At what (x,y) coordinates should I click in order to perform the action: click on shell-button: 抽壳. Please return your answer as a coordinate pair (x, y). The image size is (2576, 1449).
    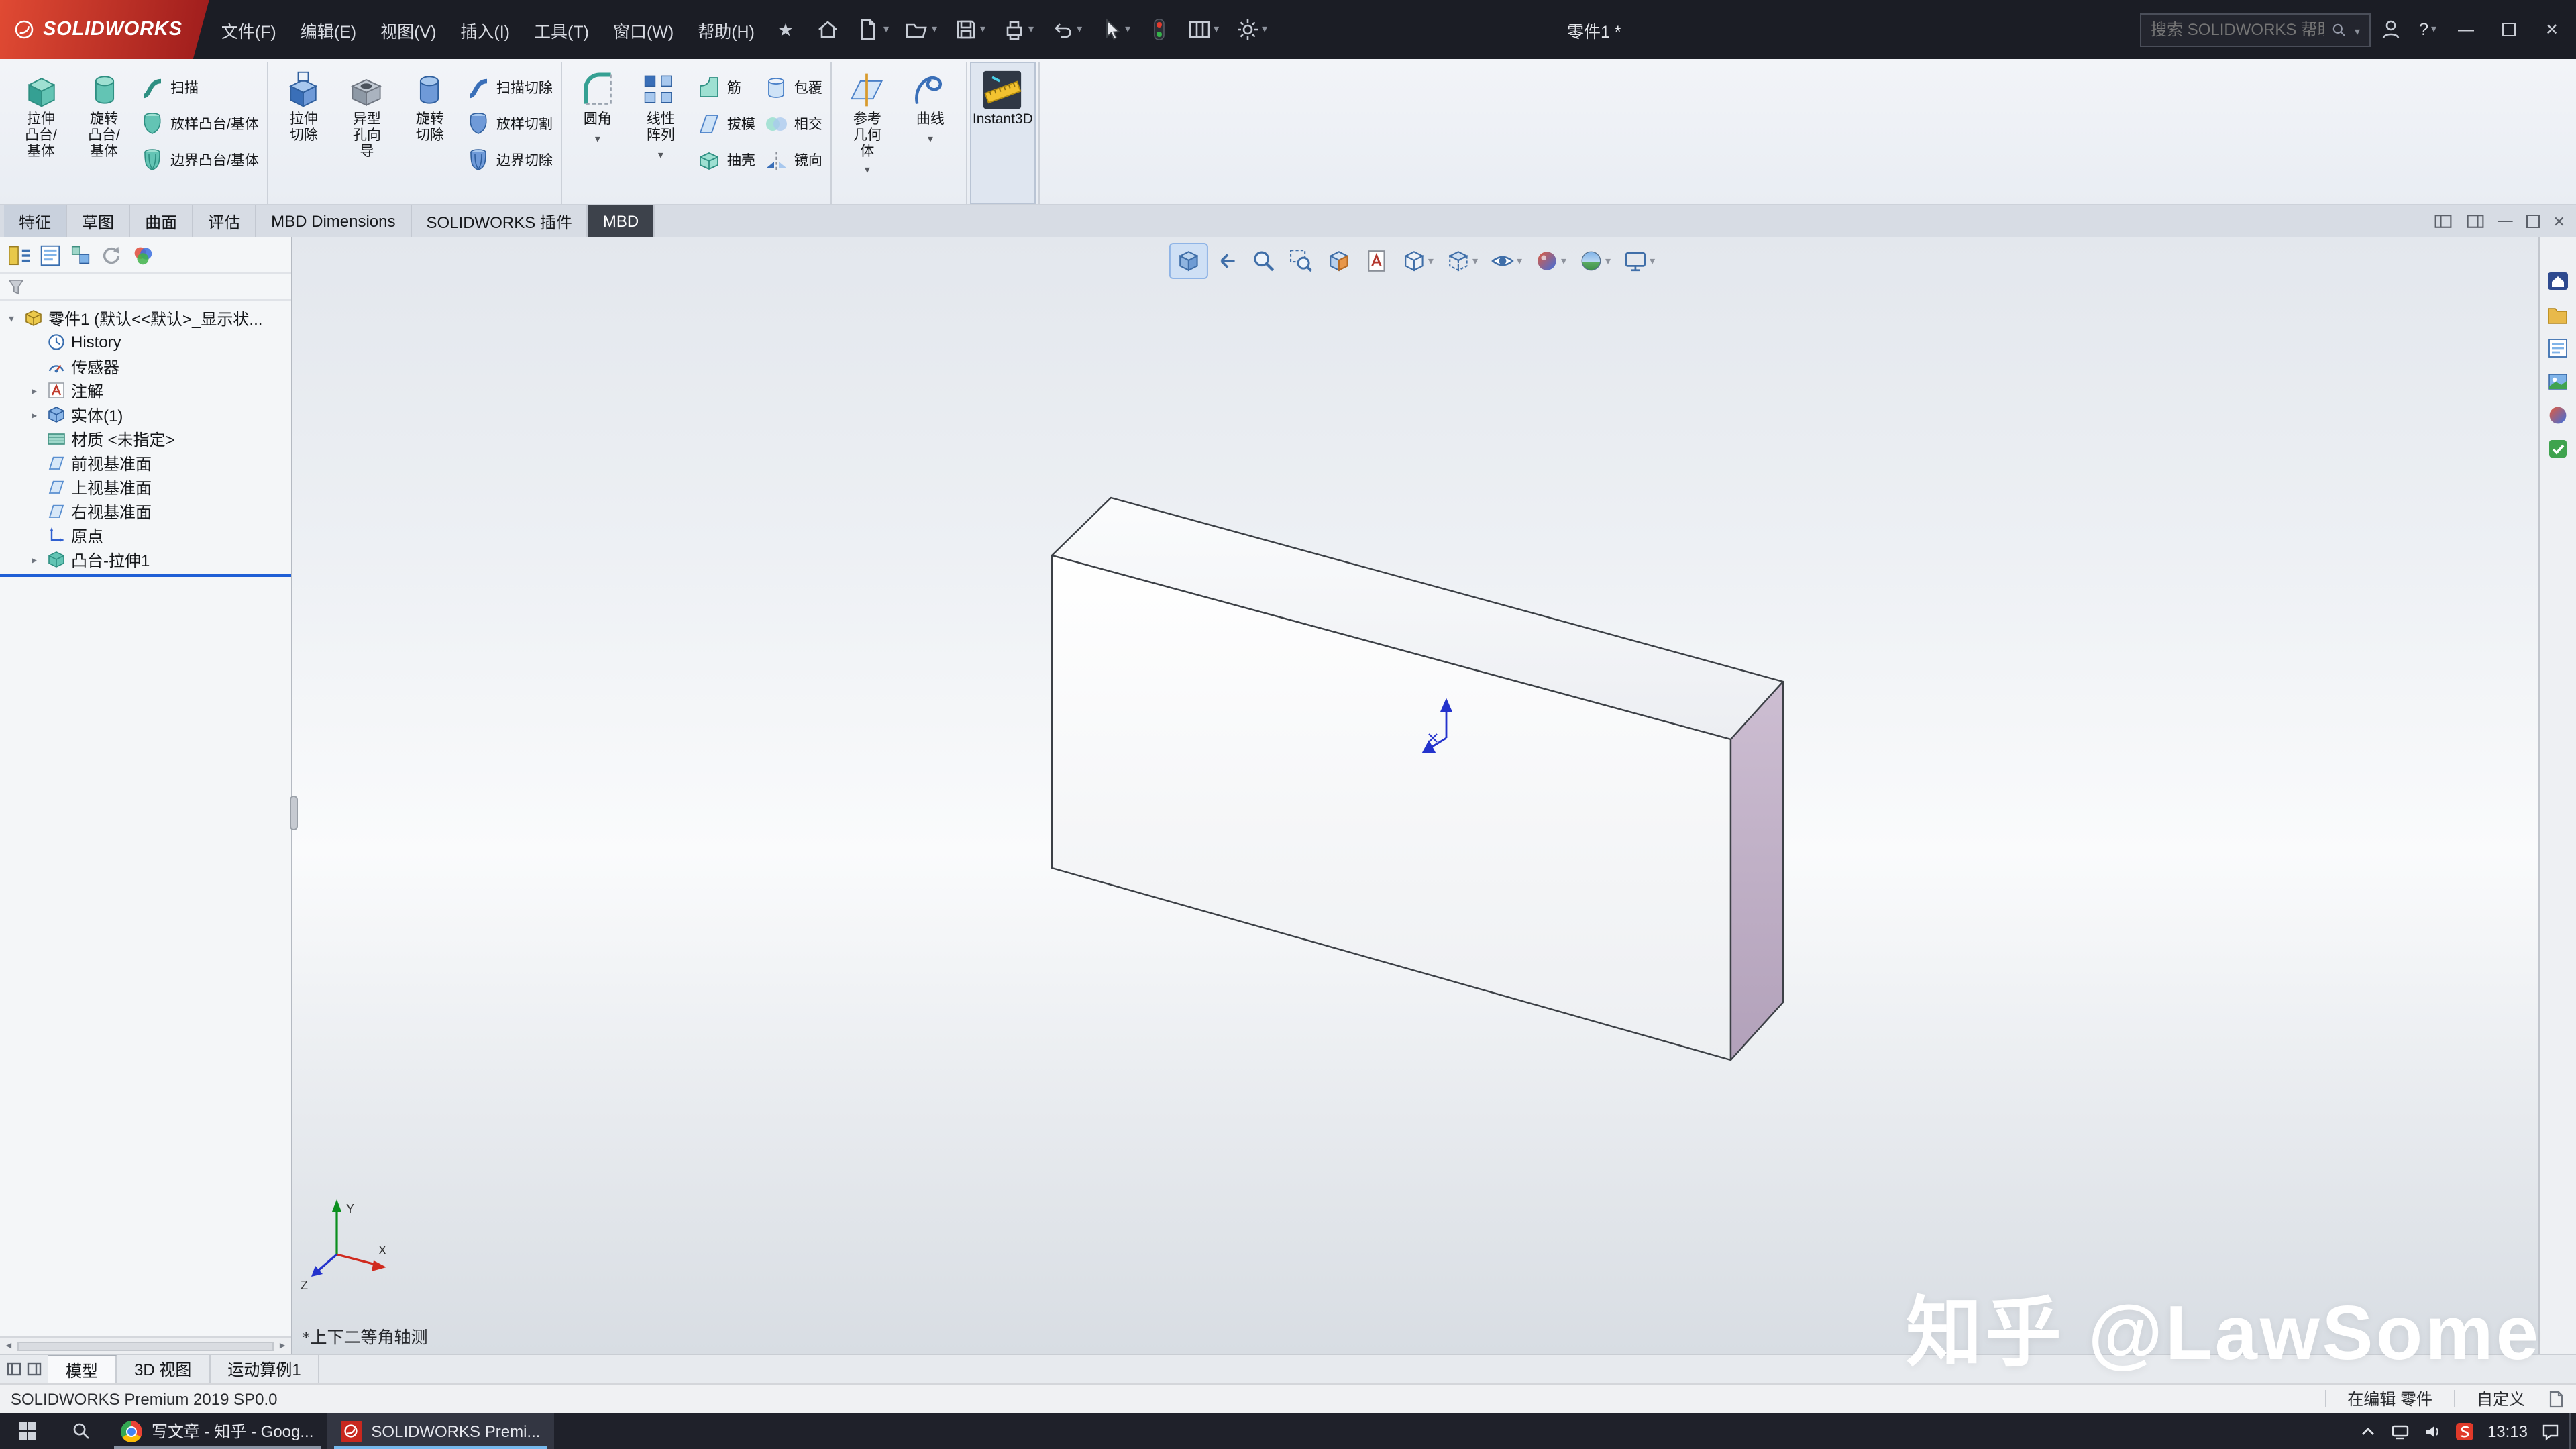
    Looking at the image, I should click on (725, 159).